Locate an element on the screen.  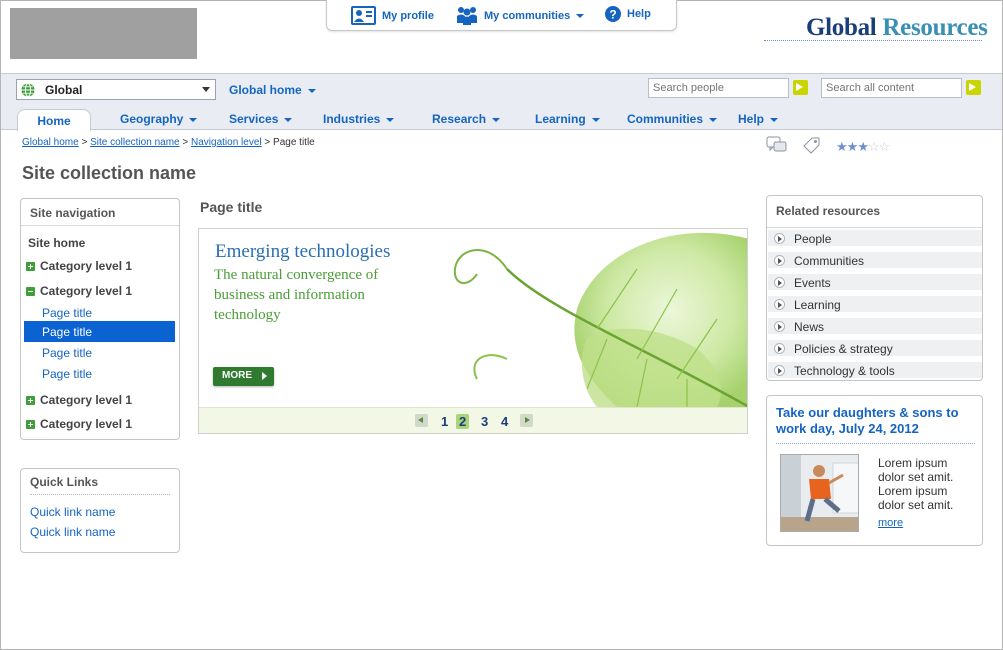
leaf-image is located at coordinates (600, 319).